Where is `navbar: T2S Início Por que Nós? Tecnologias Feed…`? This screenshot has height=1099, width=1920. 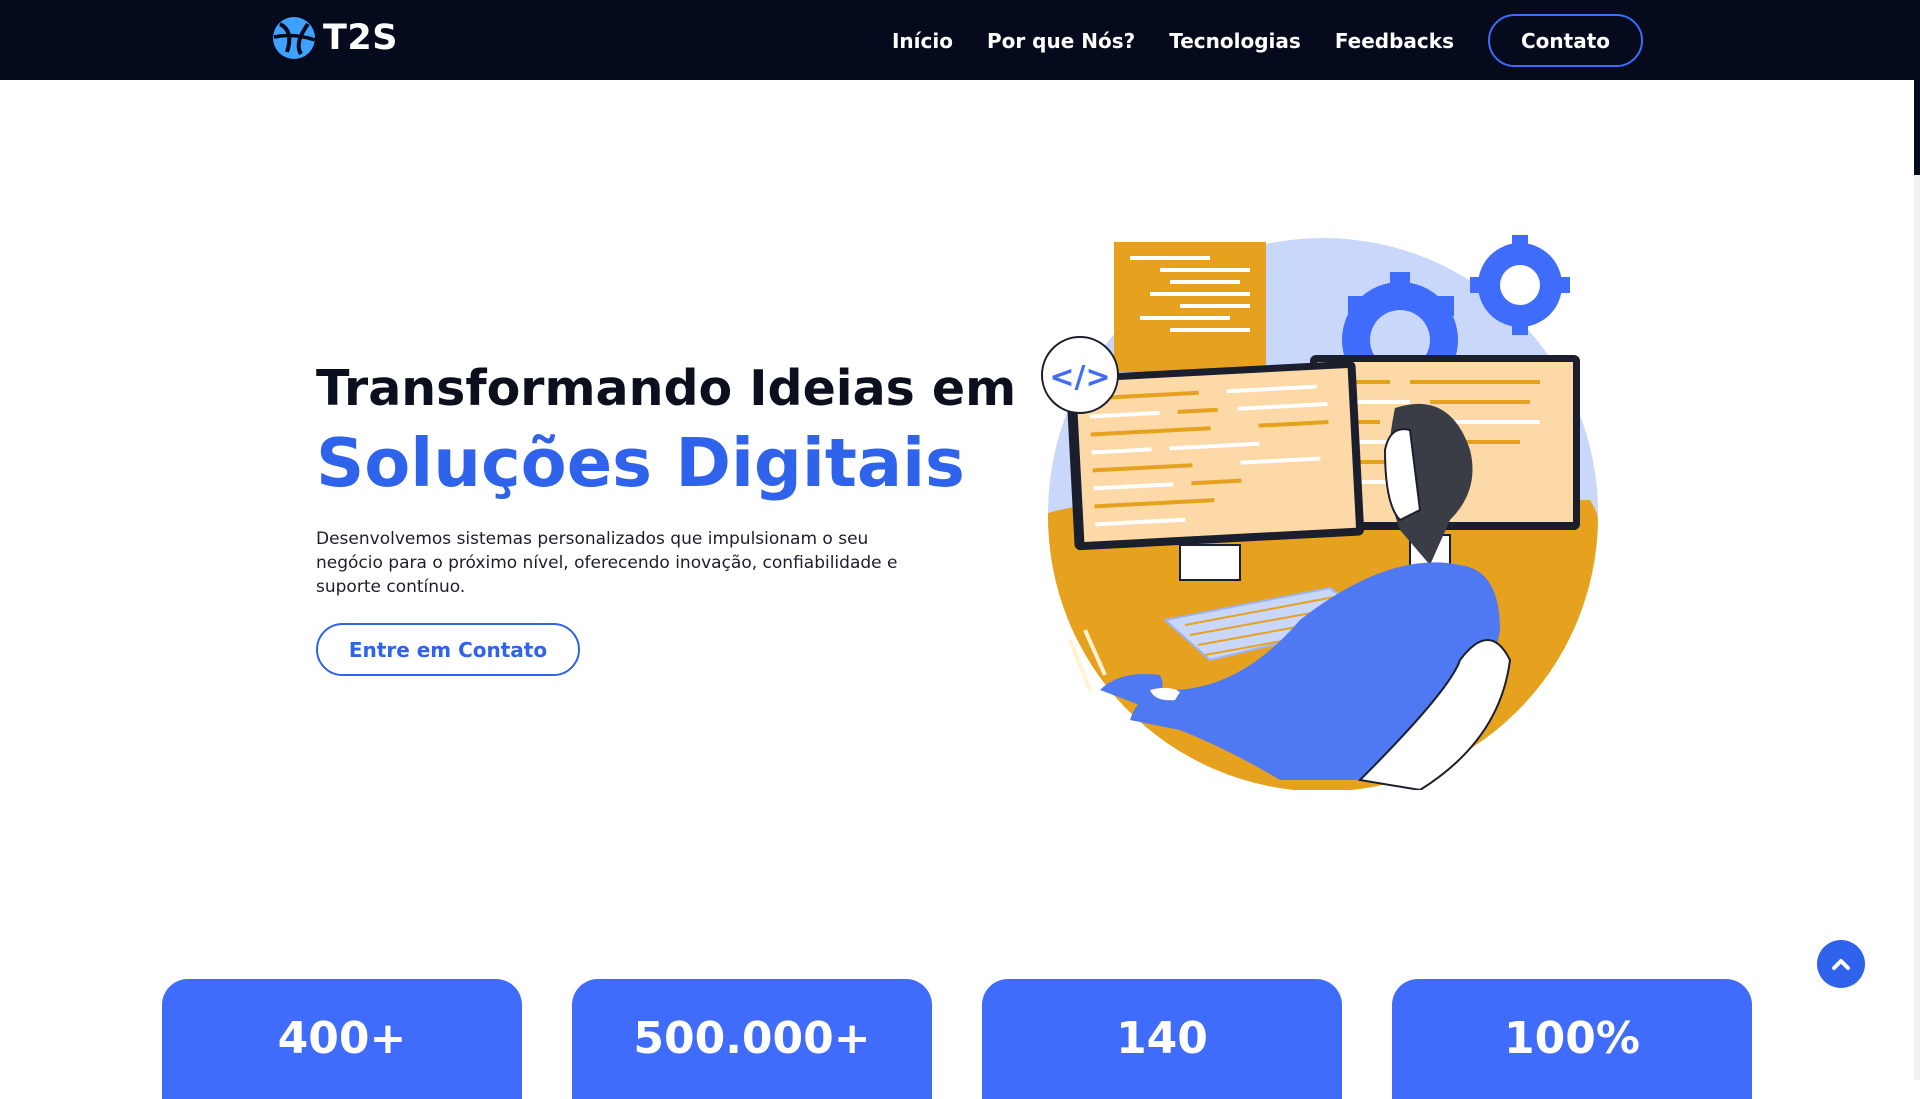 navbar: T2S Início Por que Nós? Tecnologias Feed… is located at coordinates (957, 40).